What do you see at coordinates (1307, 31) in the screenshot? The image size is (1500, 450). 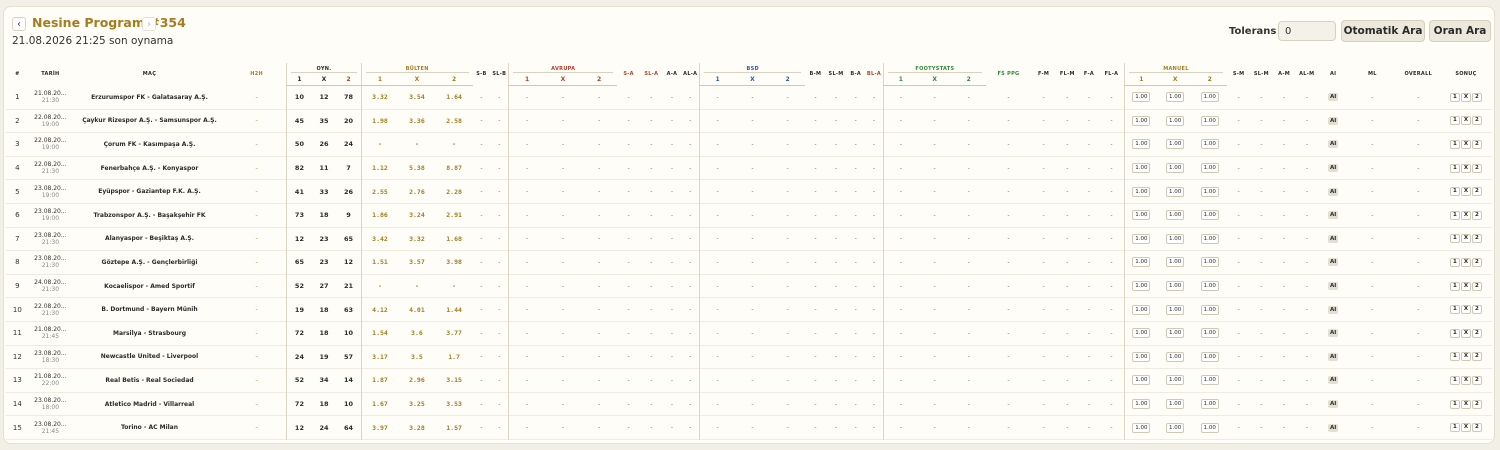 I see `tolerance-input` at bounding box center [1307, 31].